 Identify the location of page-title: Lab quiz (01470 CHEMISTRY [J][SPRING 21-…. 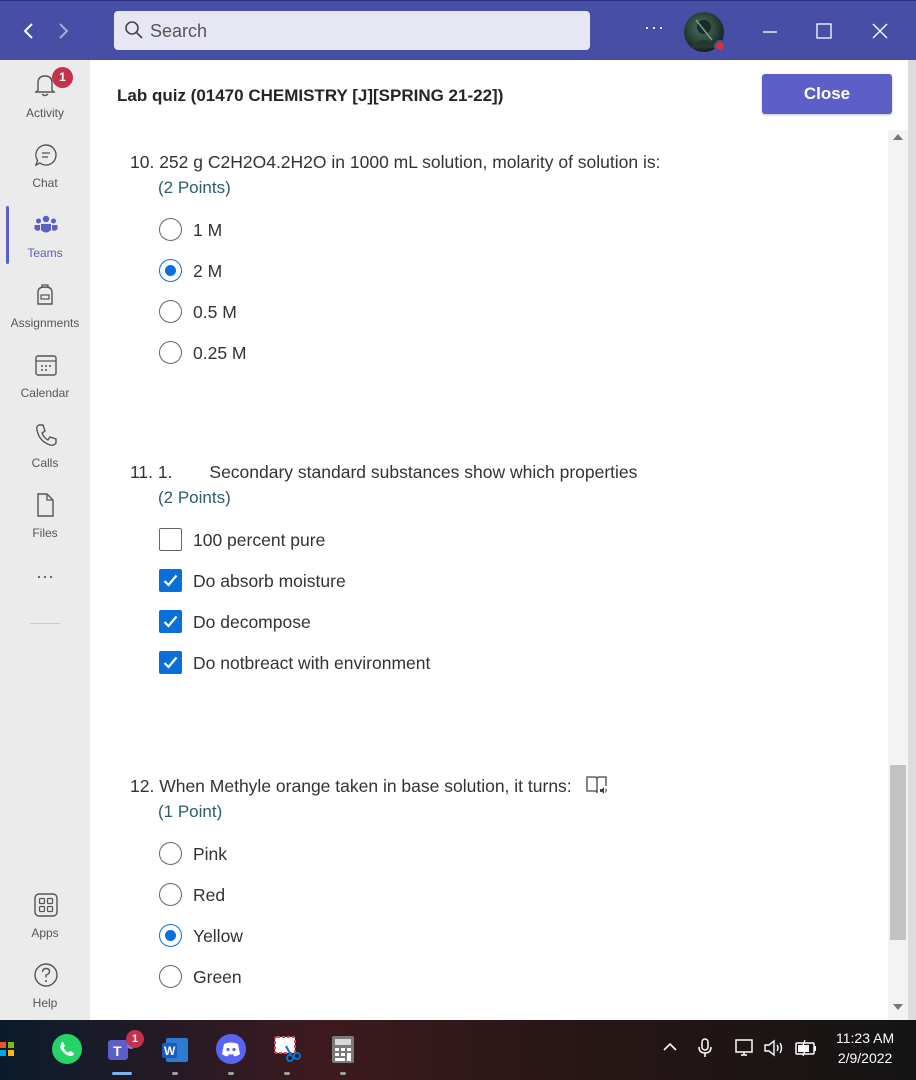
(310, 95).